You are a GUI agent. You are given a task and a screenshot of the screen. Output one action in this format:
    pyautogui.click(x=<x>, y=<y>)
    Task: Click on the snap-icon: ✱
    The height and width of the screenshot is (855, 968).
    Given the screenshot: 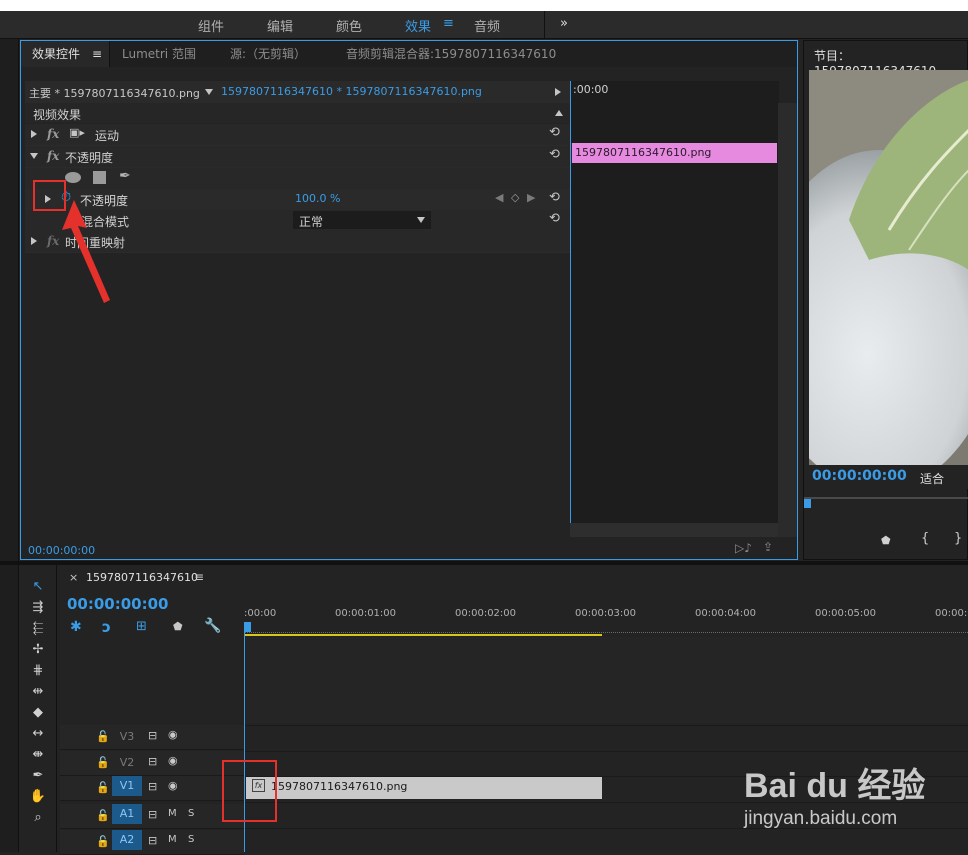 What is the action you would take?
    pyautogui.click(x=76, y=627)
    